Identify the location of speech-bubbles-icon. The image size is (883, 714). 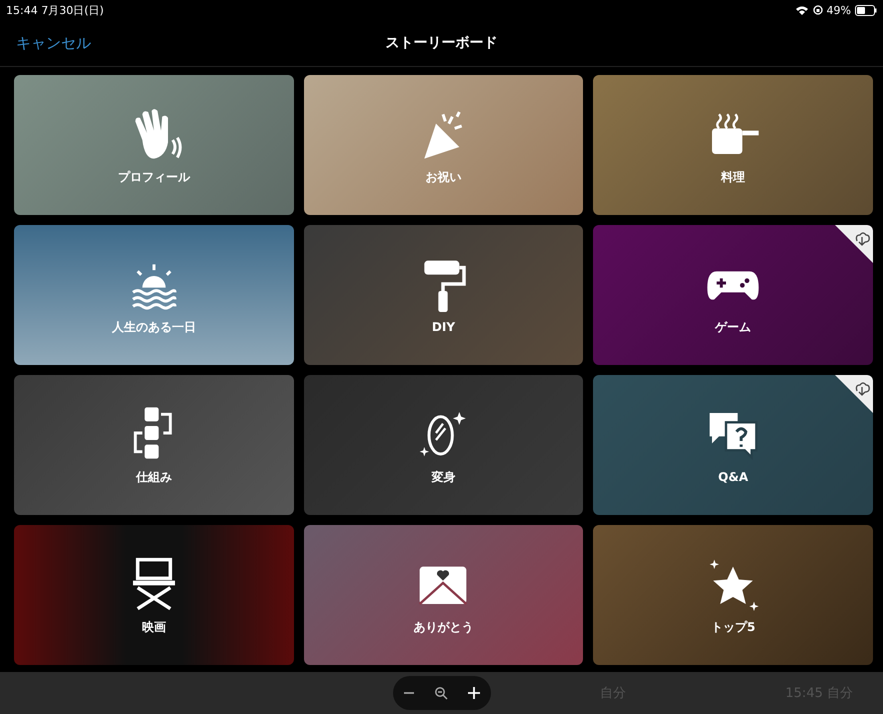
(734, 436).